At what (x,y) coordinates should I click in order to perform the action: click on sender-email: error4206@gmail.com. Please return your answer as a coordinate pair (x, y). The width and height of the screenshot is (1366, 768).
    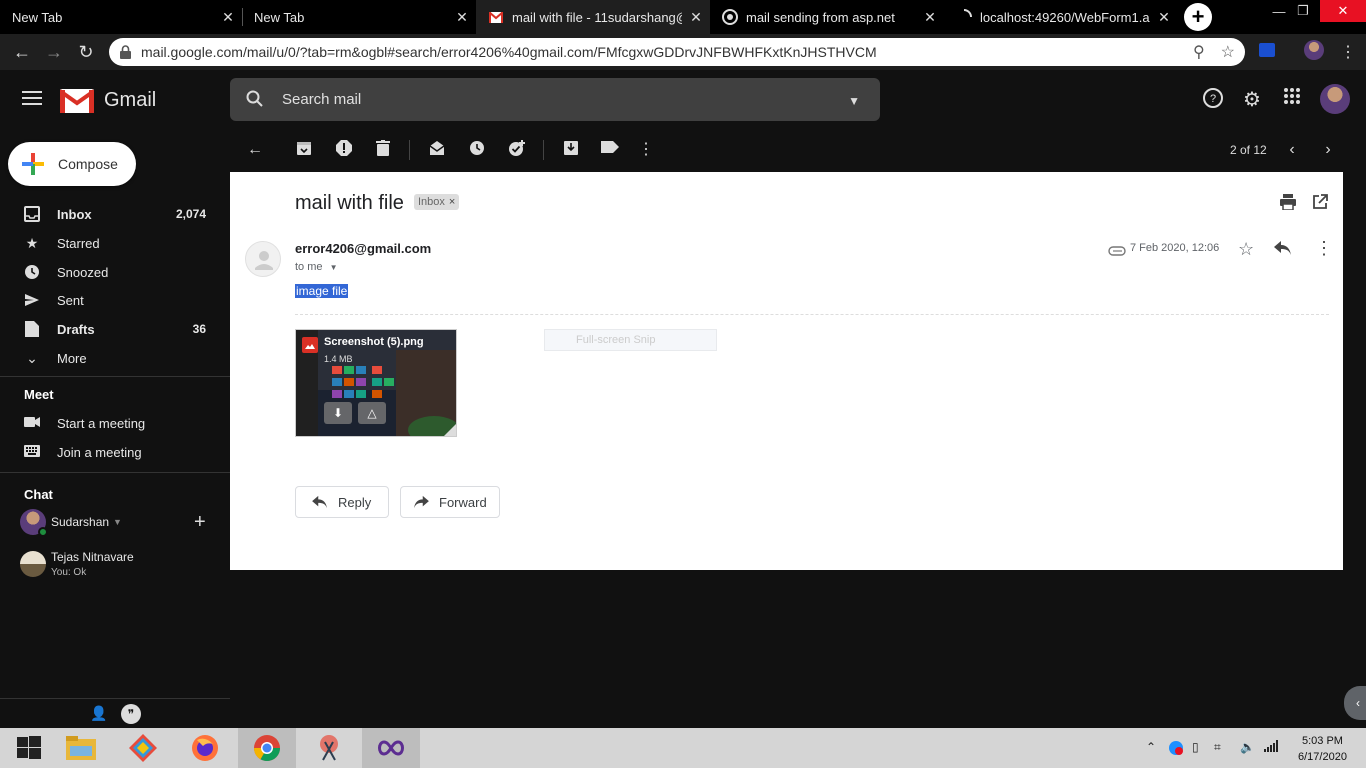
    Looking at the image, I should click on (363, 248).